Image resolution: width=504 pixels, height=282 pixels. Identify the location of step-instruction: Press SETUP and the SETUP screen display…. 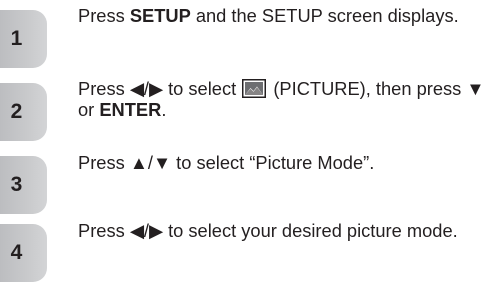
(268, 15).